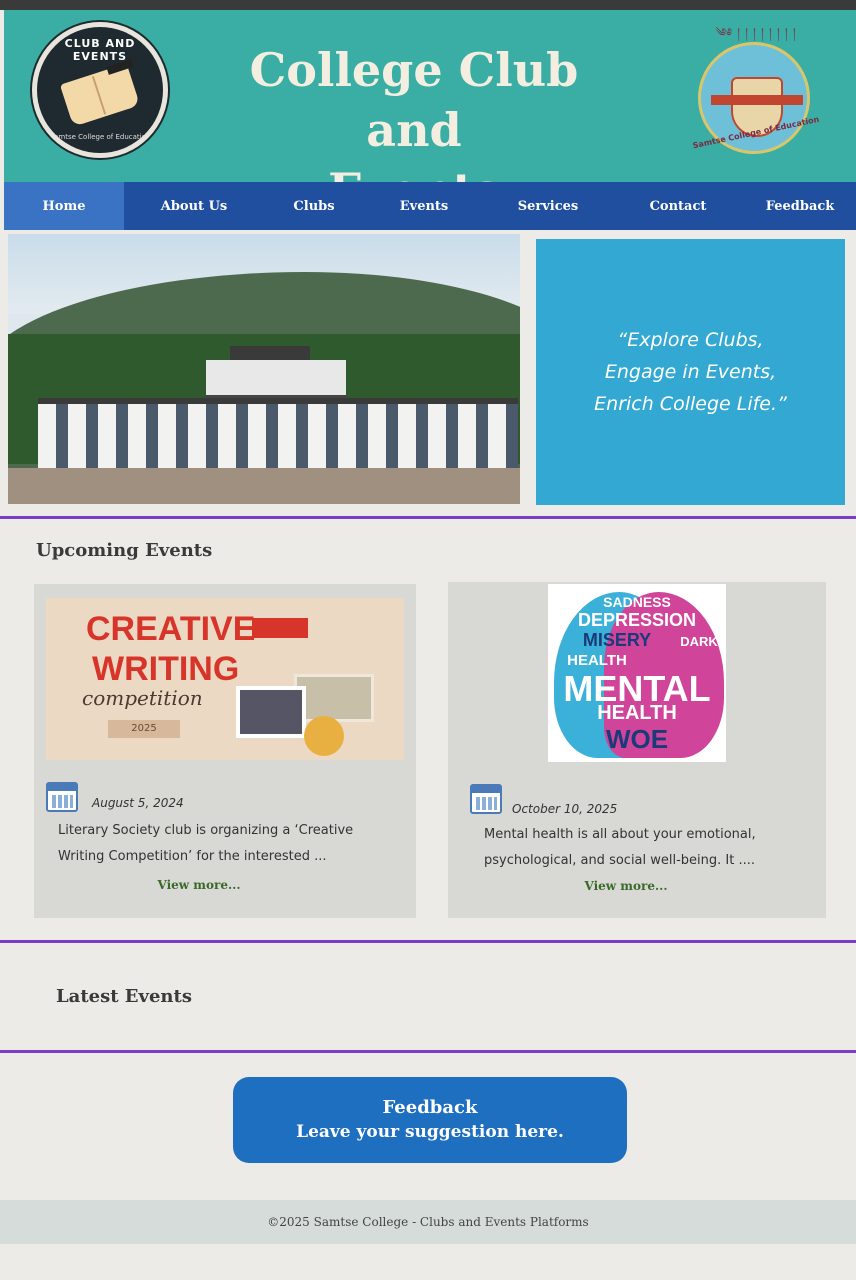  Describe the element at coordinates (124, 996) in the screenshot. I see `latest-events-heading: Latest Events` at that location.